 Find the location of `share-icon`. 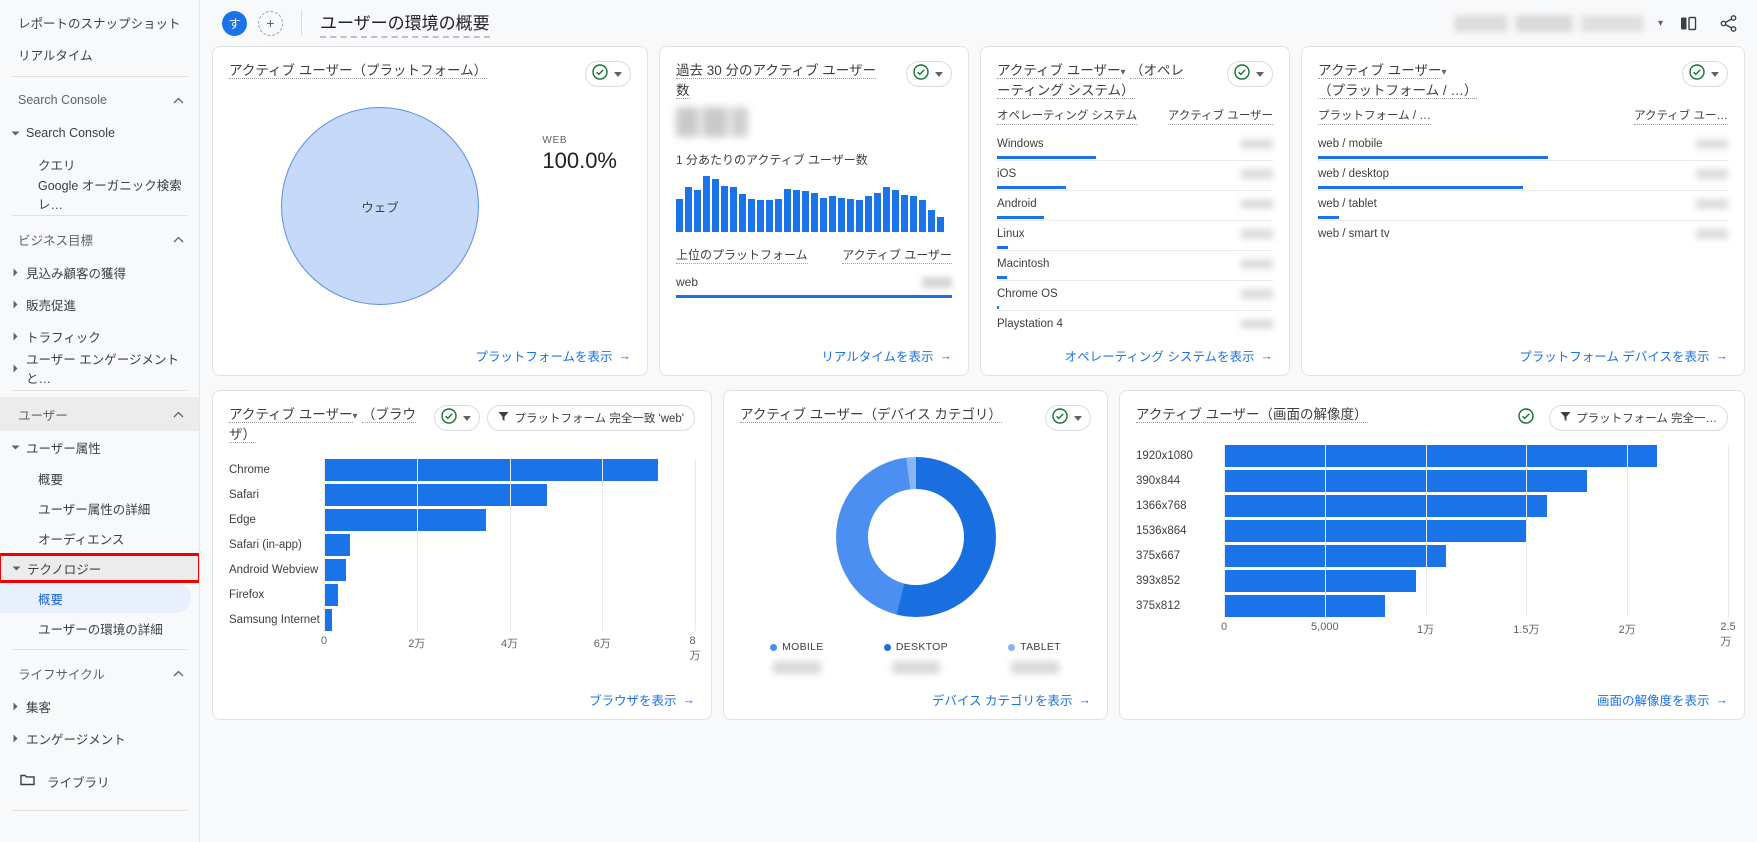

share-icon is located at coordinates (1728, 23).